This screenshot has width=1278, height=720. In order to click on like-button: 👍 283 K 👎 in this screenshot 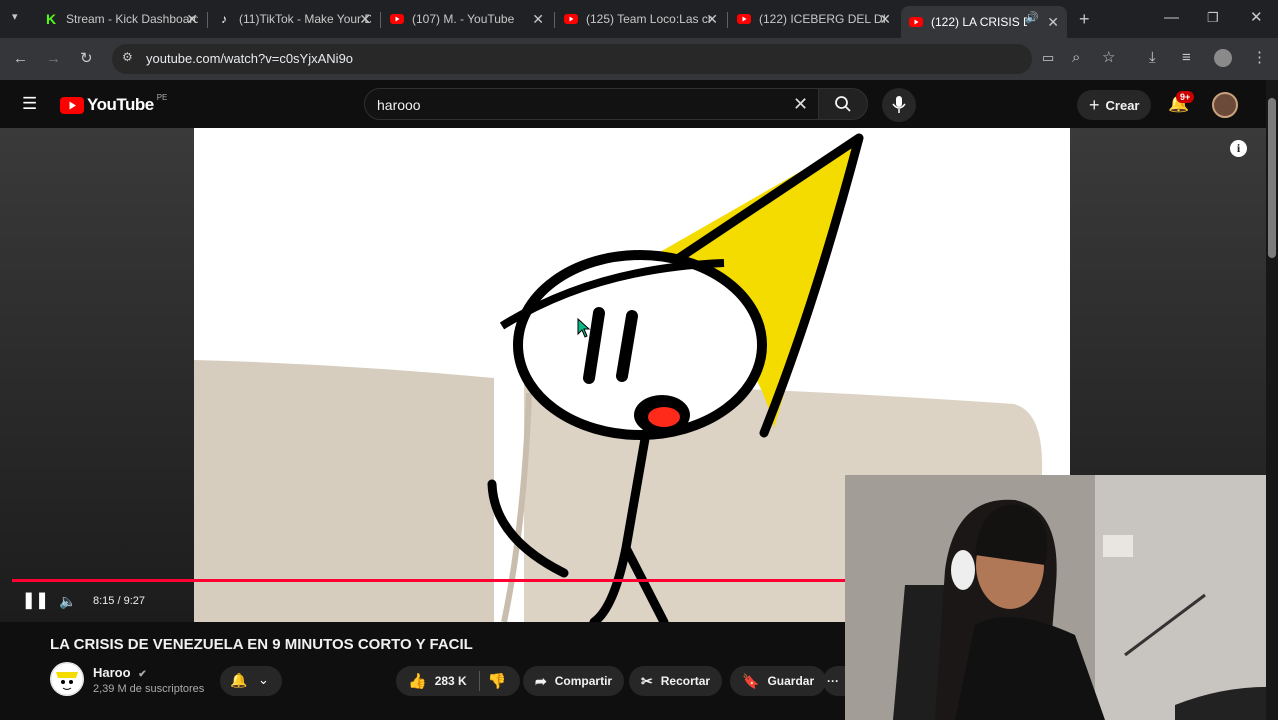, I will do `click(458, 681)`.